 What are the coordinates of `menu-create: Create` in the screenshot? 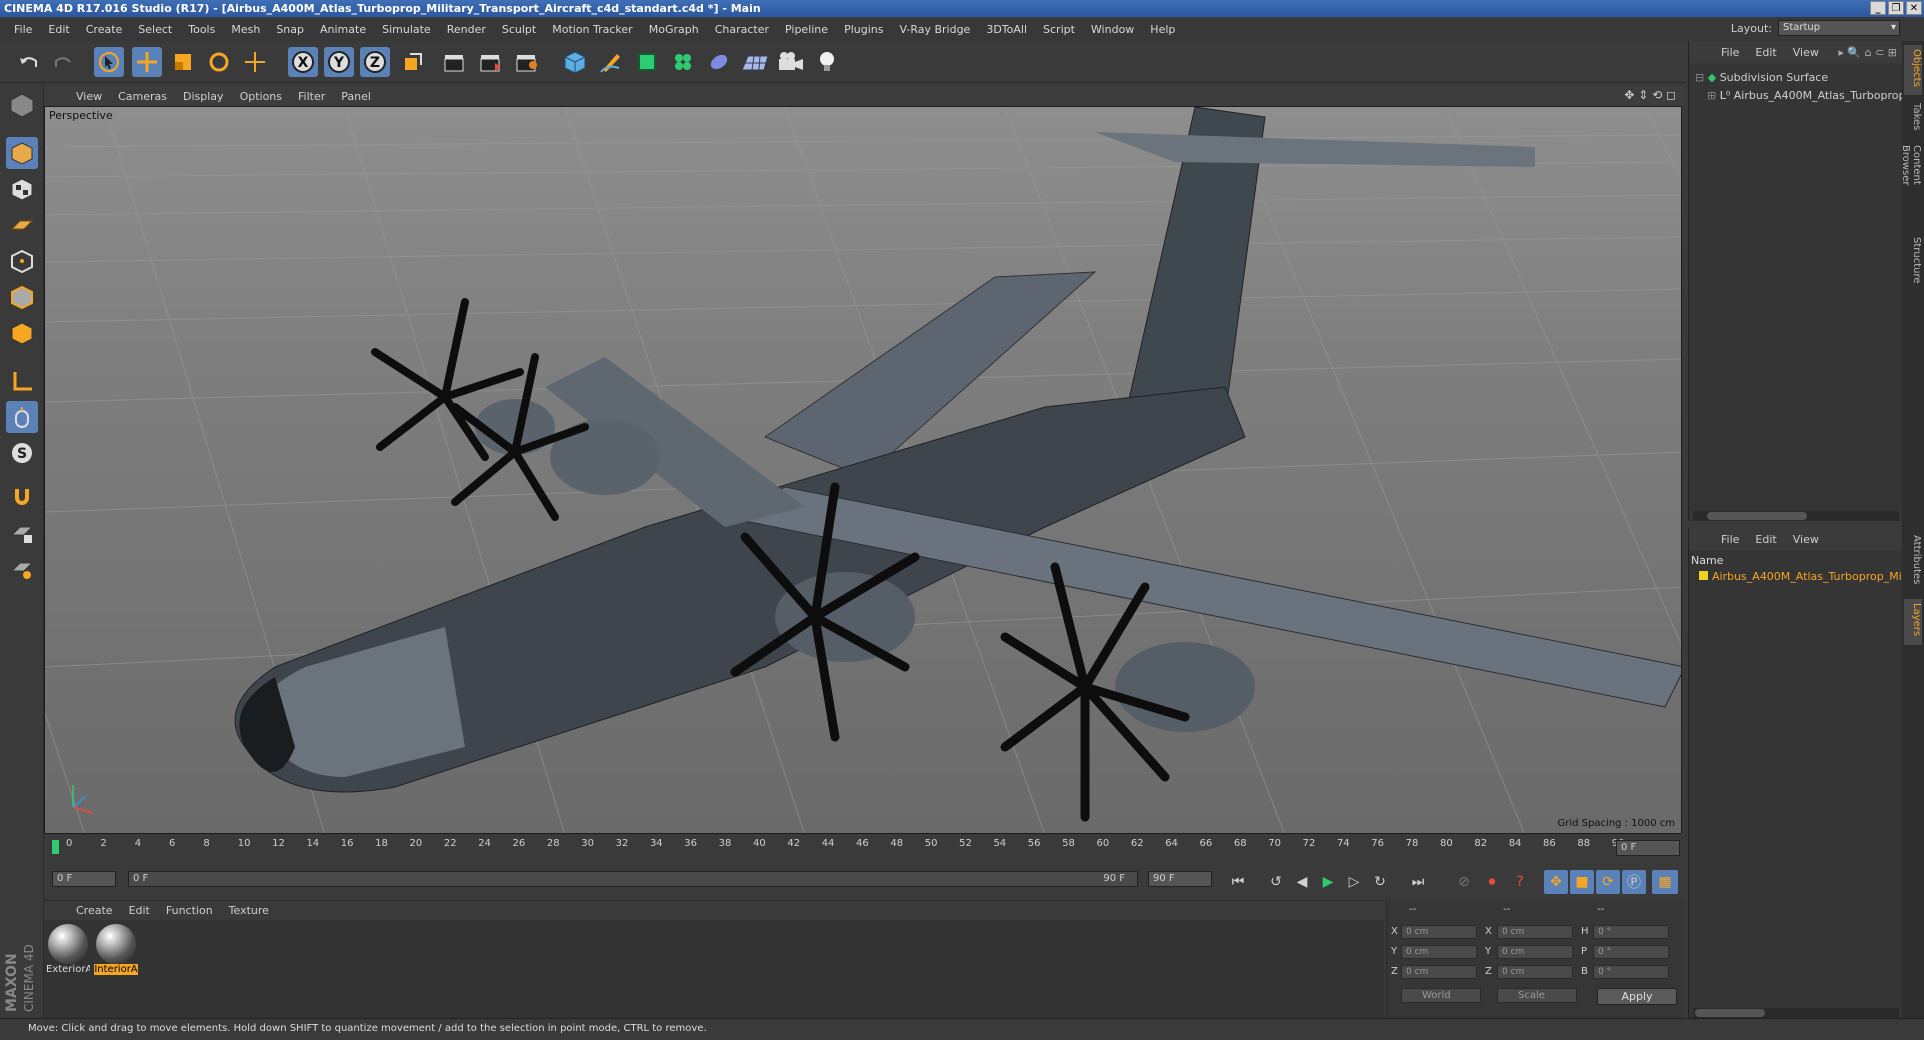 It's located at (104, 29).